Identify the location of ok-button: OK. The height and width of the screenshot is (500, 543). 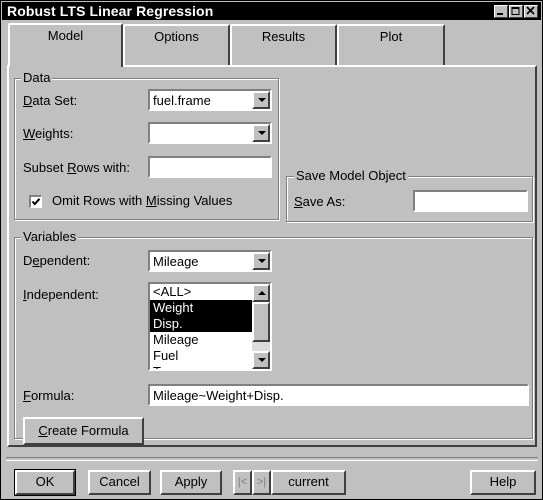
(45, 482).